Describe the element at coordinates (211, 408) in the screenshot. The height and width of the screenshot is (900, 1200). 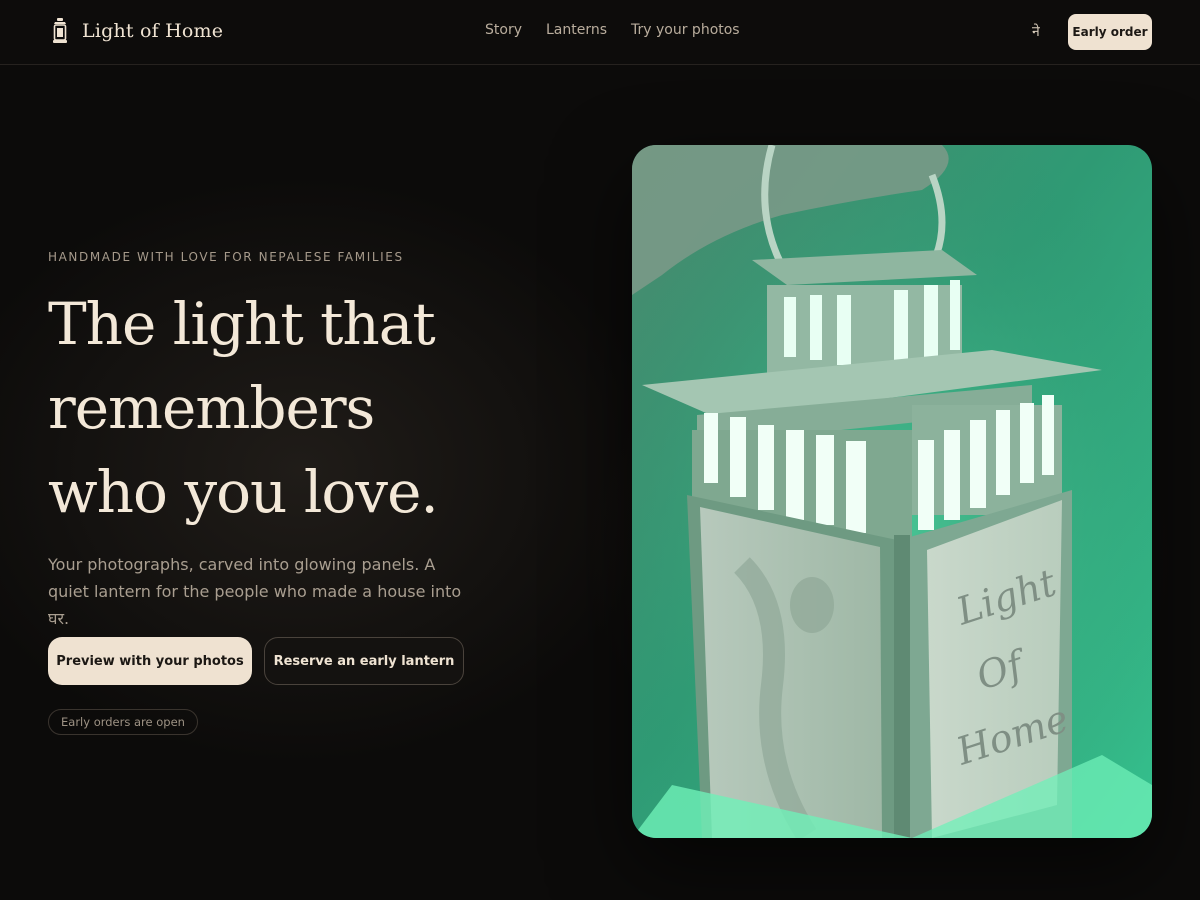
I see `hero-title-line-2: remembers` at that location.